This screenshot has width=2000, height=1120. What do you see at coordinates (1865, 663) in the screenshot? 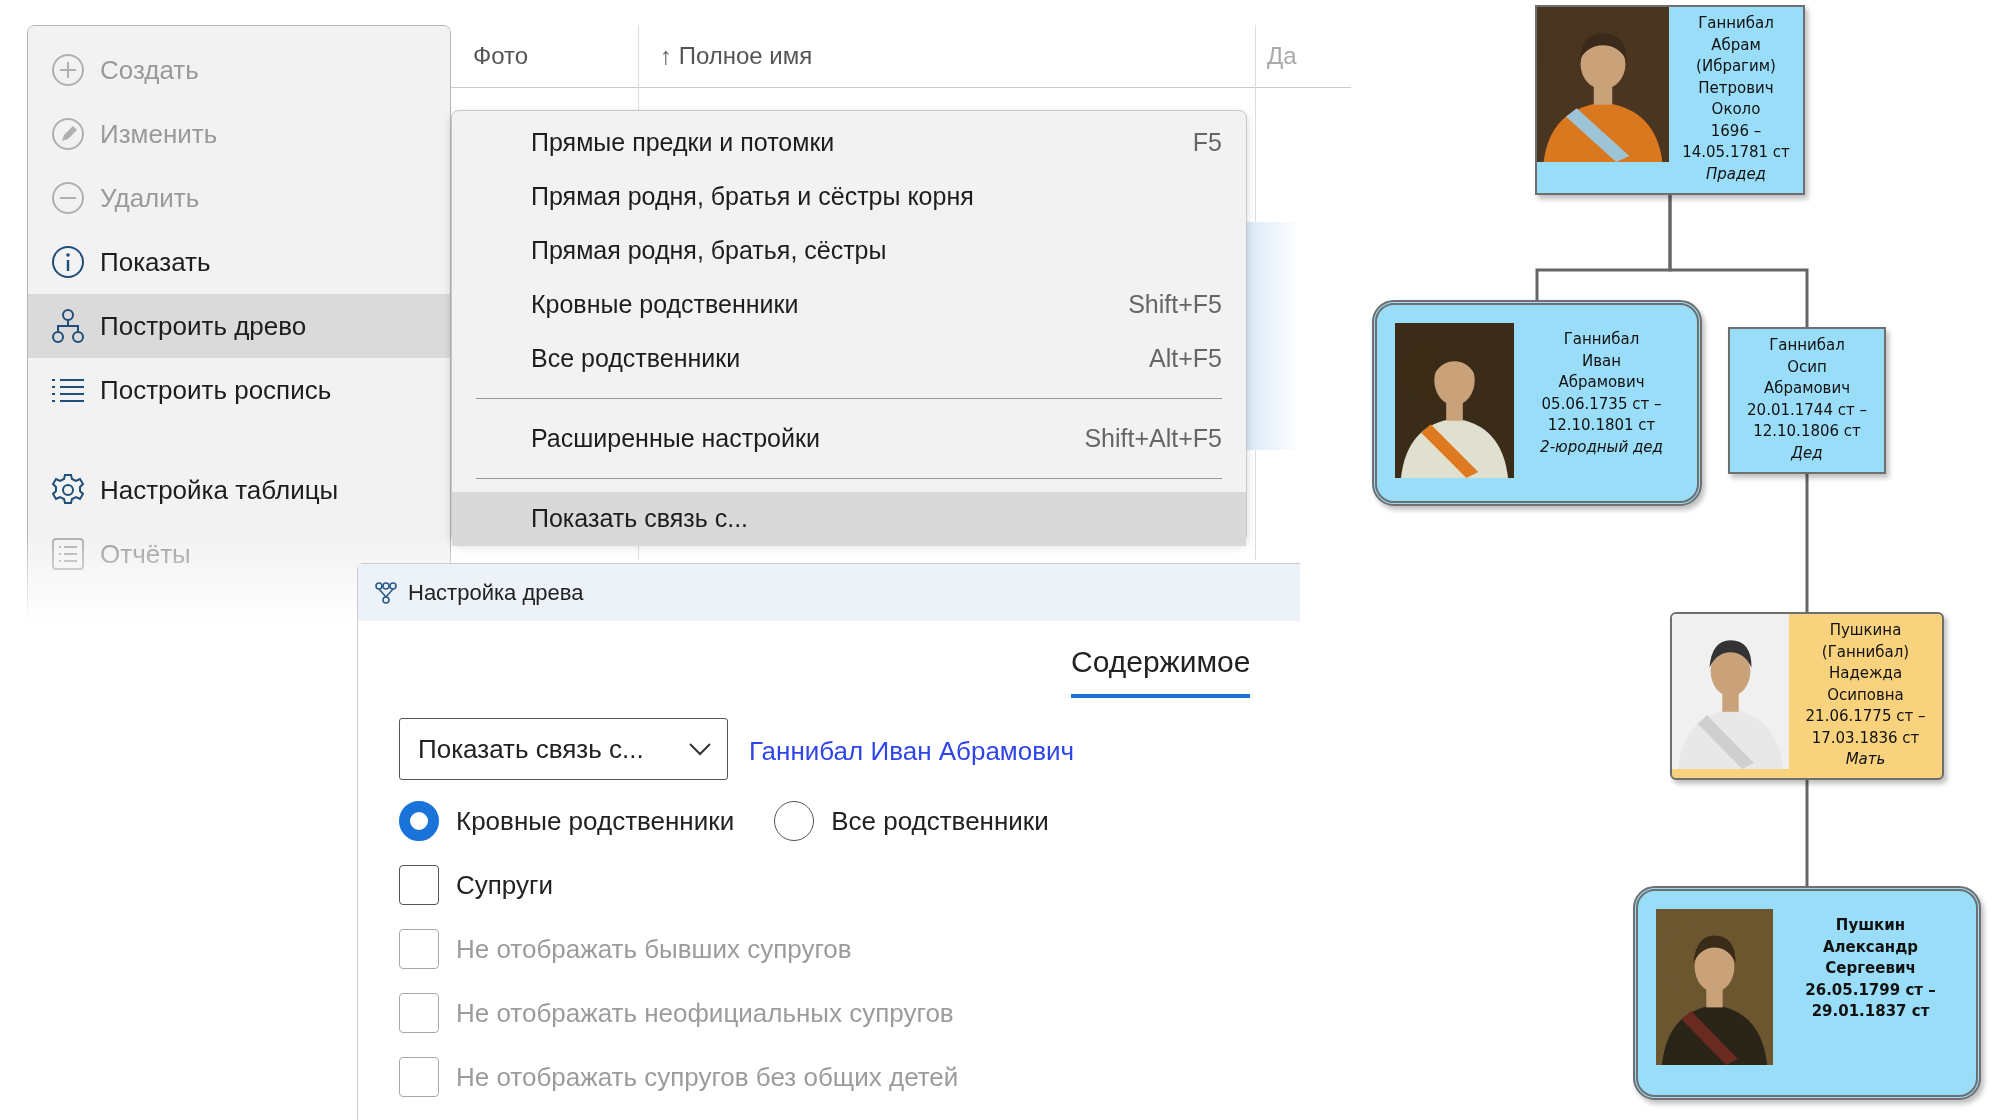
I see `person-name: Пушкина (Ганнибал) Надежда Осиповна` at bounding box center [1865, 663].